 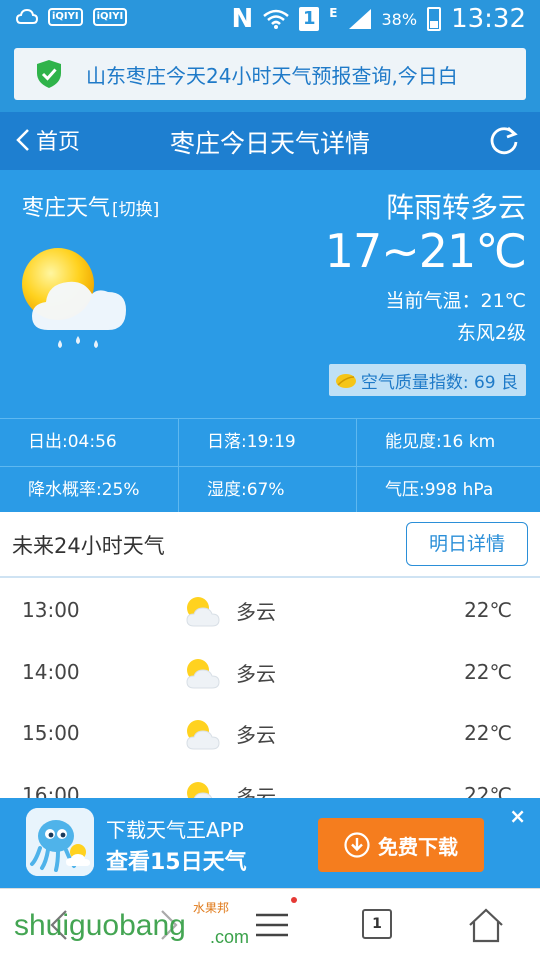 I want to click on app-download-banner: 下载天气王APP 查看15日天气 免费下载 ×, so click(x=270, y=843).